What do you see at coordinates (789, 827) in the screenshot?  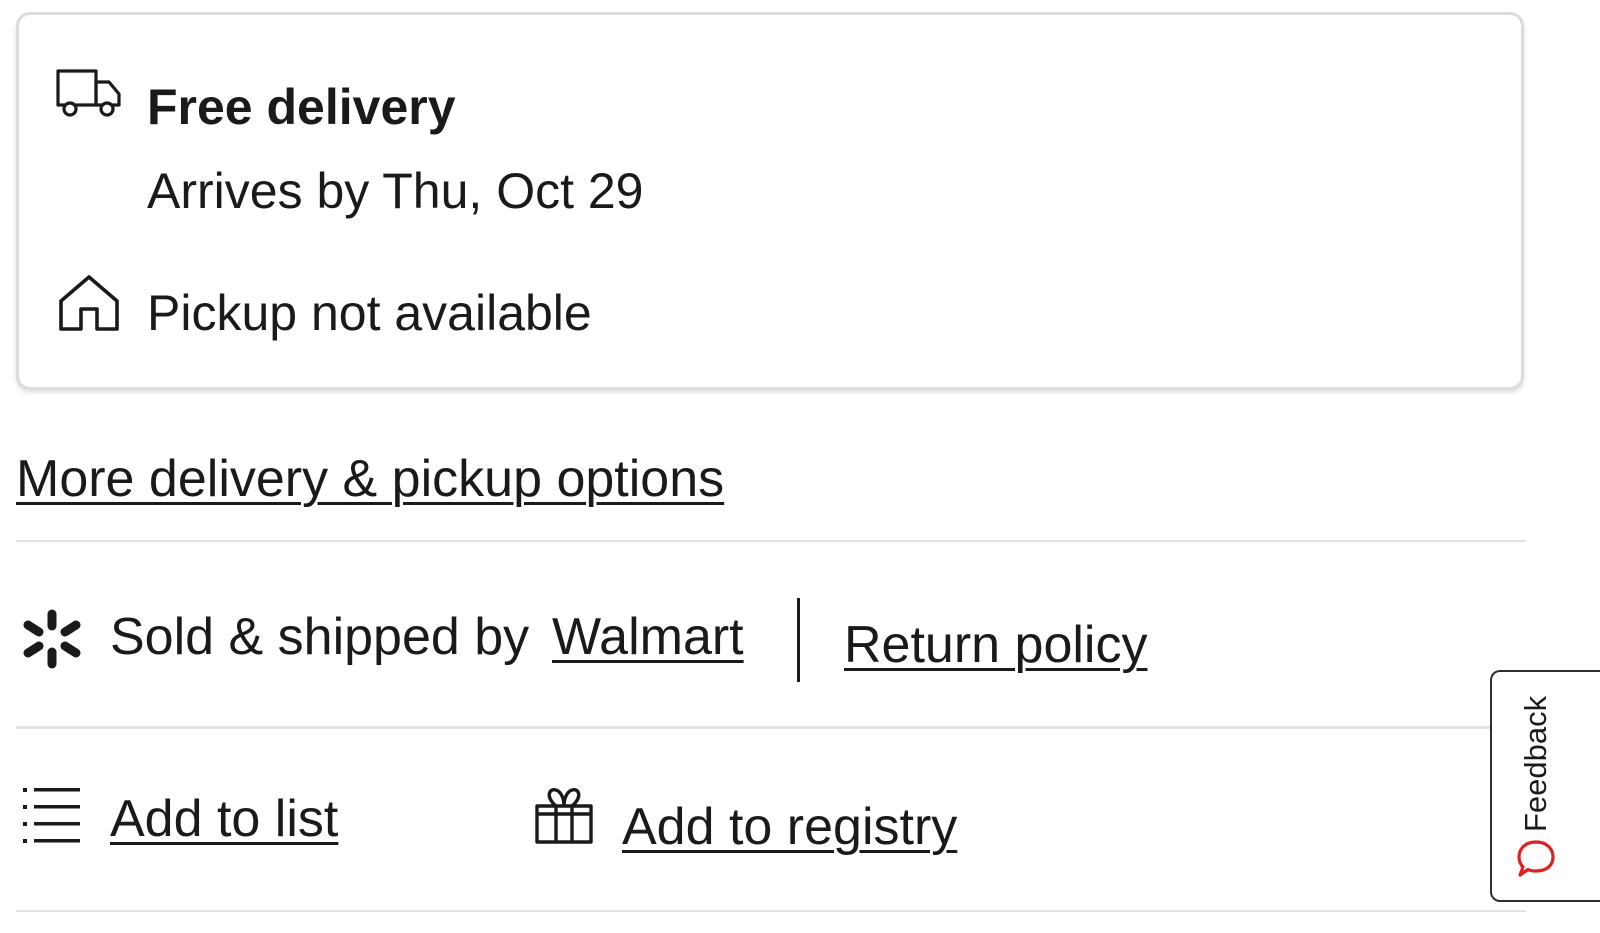 I see `add-to-registry-link: Add to registry` at bounding box center [789, 827].